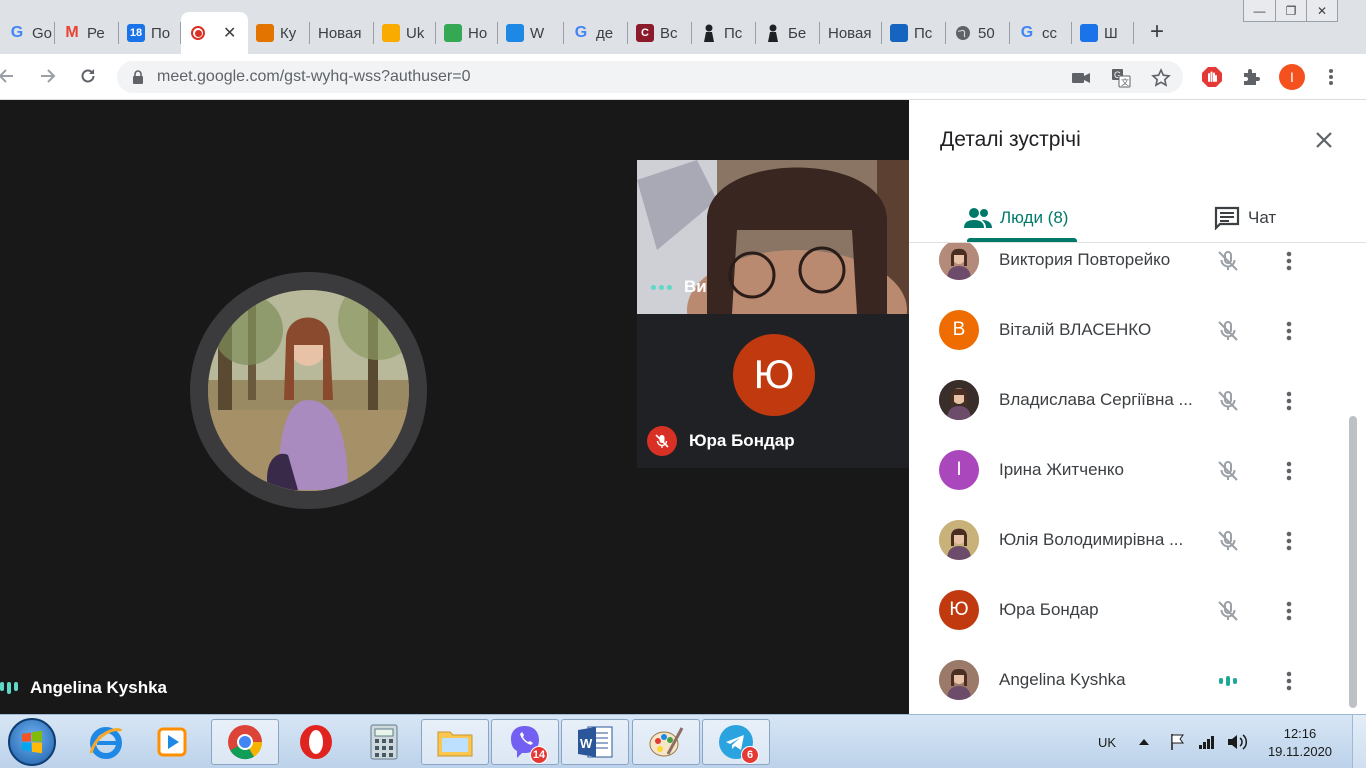  What do you see at coordinates (1049, 609) in the screenshot?
I see `participant-name: Юра Бондар` at bounding box center [1049, 609].